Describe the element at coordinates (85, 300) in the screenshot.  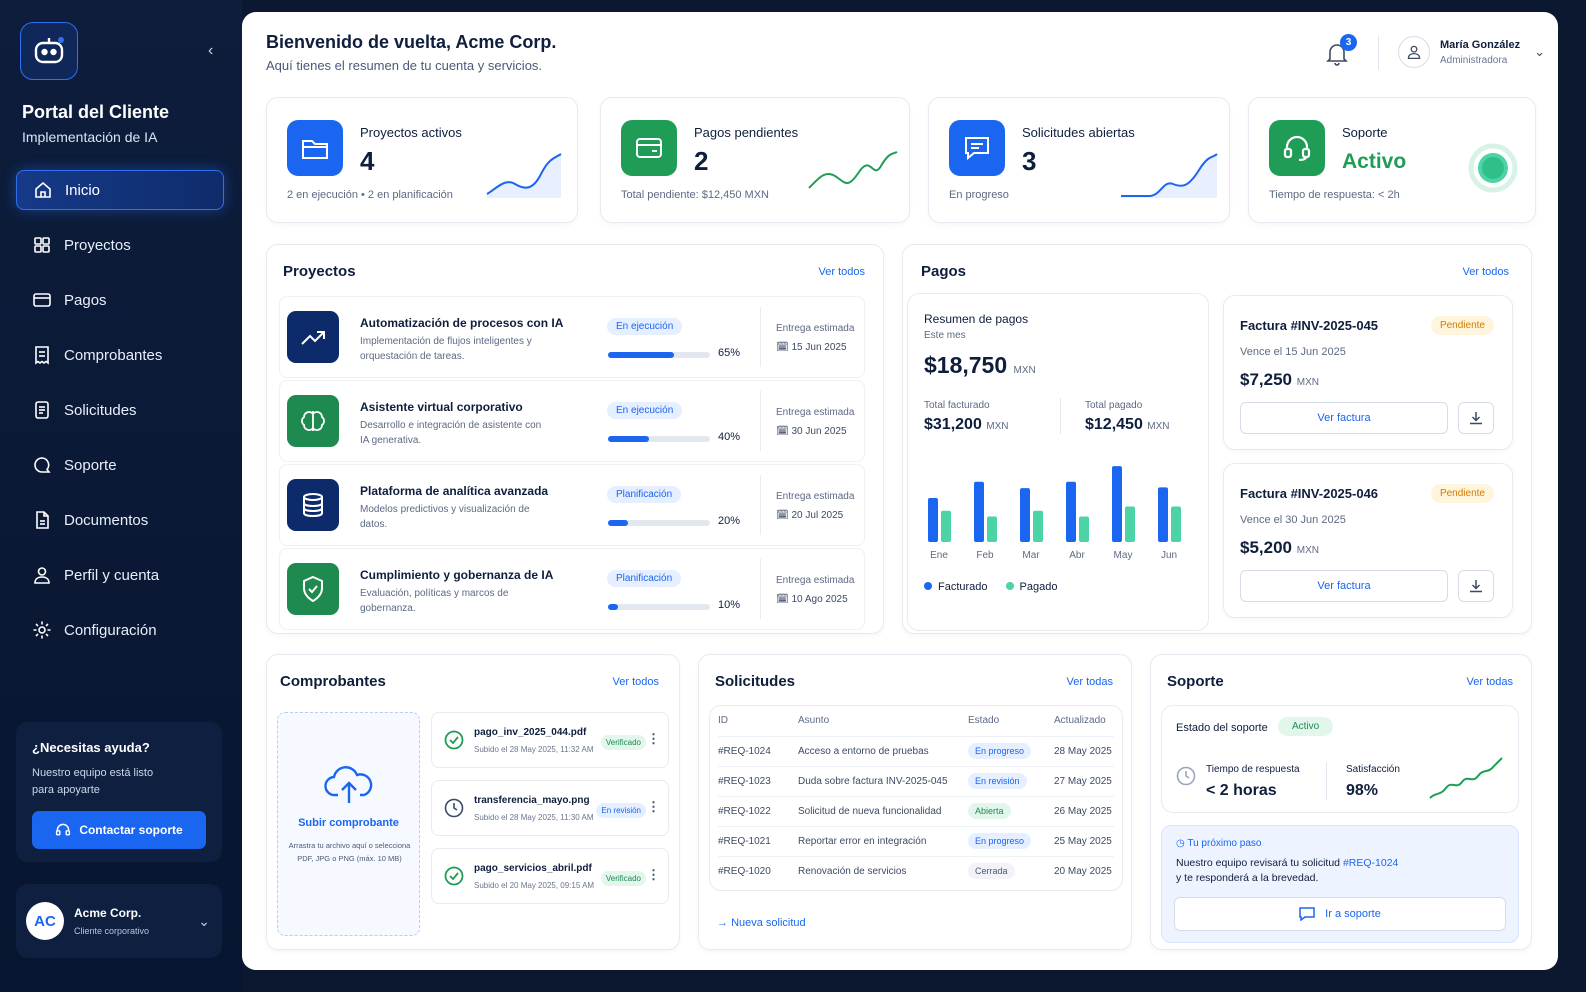
I see `sidebar-item-label: Pagos` at that location.